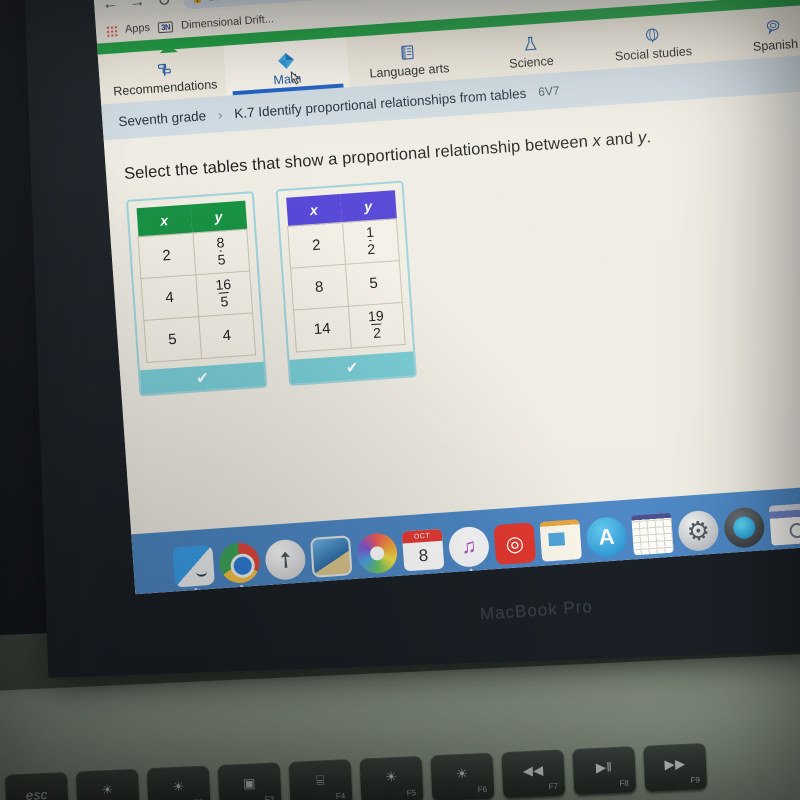 Image resolution: width=800 pixels, height=800 pixels. What do you see at coordinates (320, 779) in the screenshot?
I see `key-f4: ⌸ F4` at bounding box center [320, 779].